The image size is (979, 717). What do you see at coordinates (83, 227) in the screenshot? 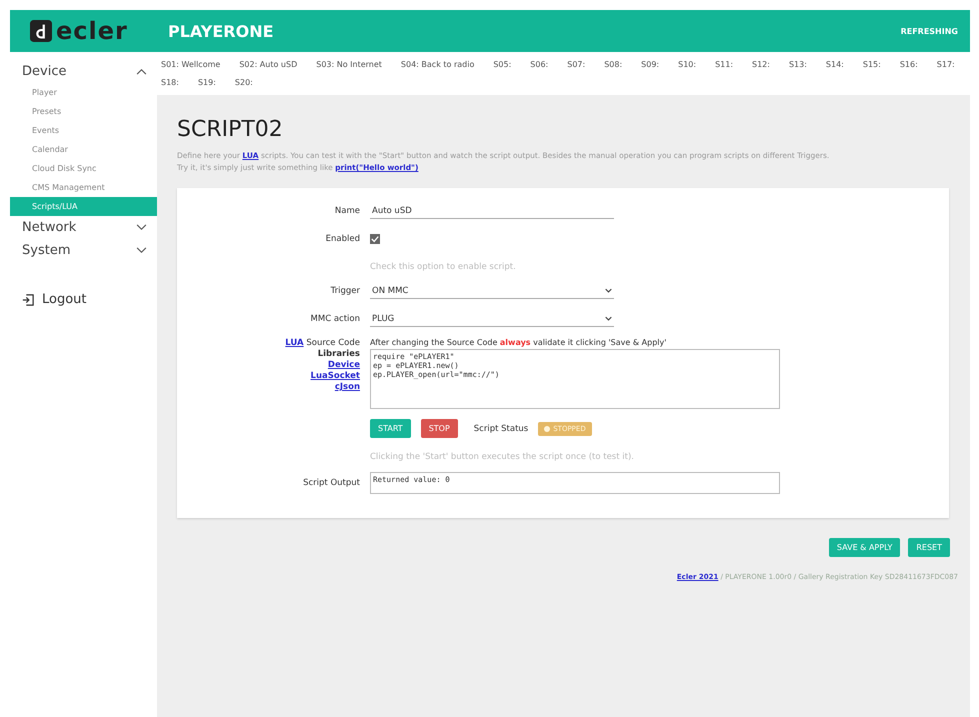
I see `sidebar-section: Network` at bounding box center [83, 227].